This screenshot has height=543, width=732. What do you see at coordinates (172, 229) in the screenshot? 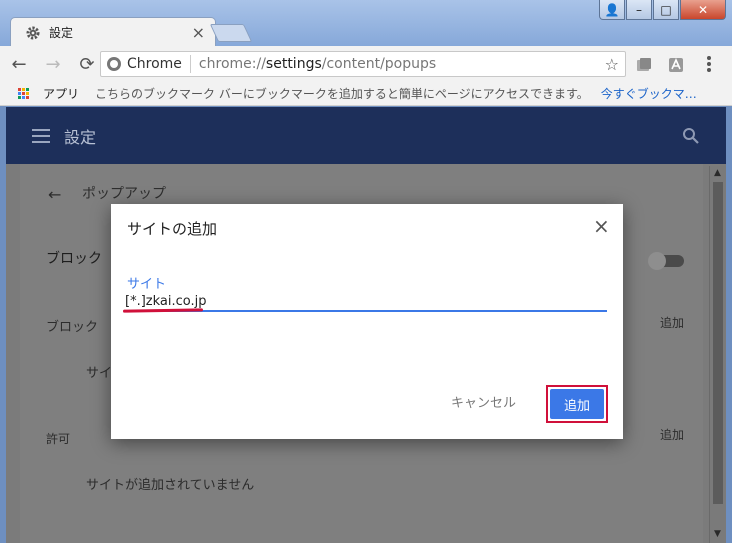
I see `dialog-title: サイトの追加` at bounding box center [172, 229].